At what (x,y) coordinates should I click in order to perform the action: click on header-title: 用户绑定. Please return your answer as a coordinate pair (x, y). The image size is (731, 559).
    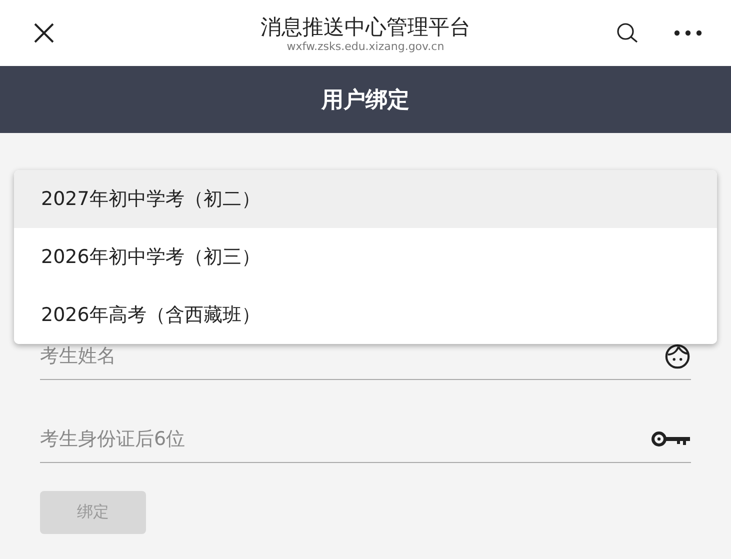
    Looking at the image, I should click on (366, 100).